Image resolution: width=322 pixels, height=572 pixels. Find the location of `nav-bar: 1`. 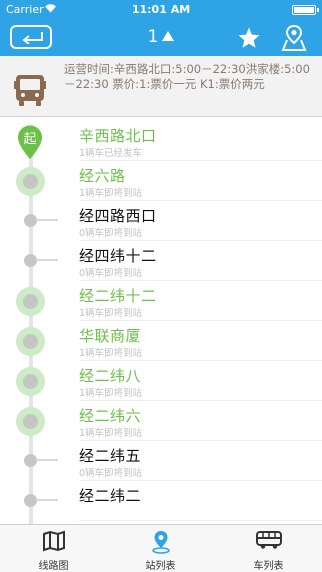

nav-bar: 1 is located at coordinates (161, 38).